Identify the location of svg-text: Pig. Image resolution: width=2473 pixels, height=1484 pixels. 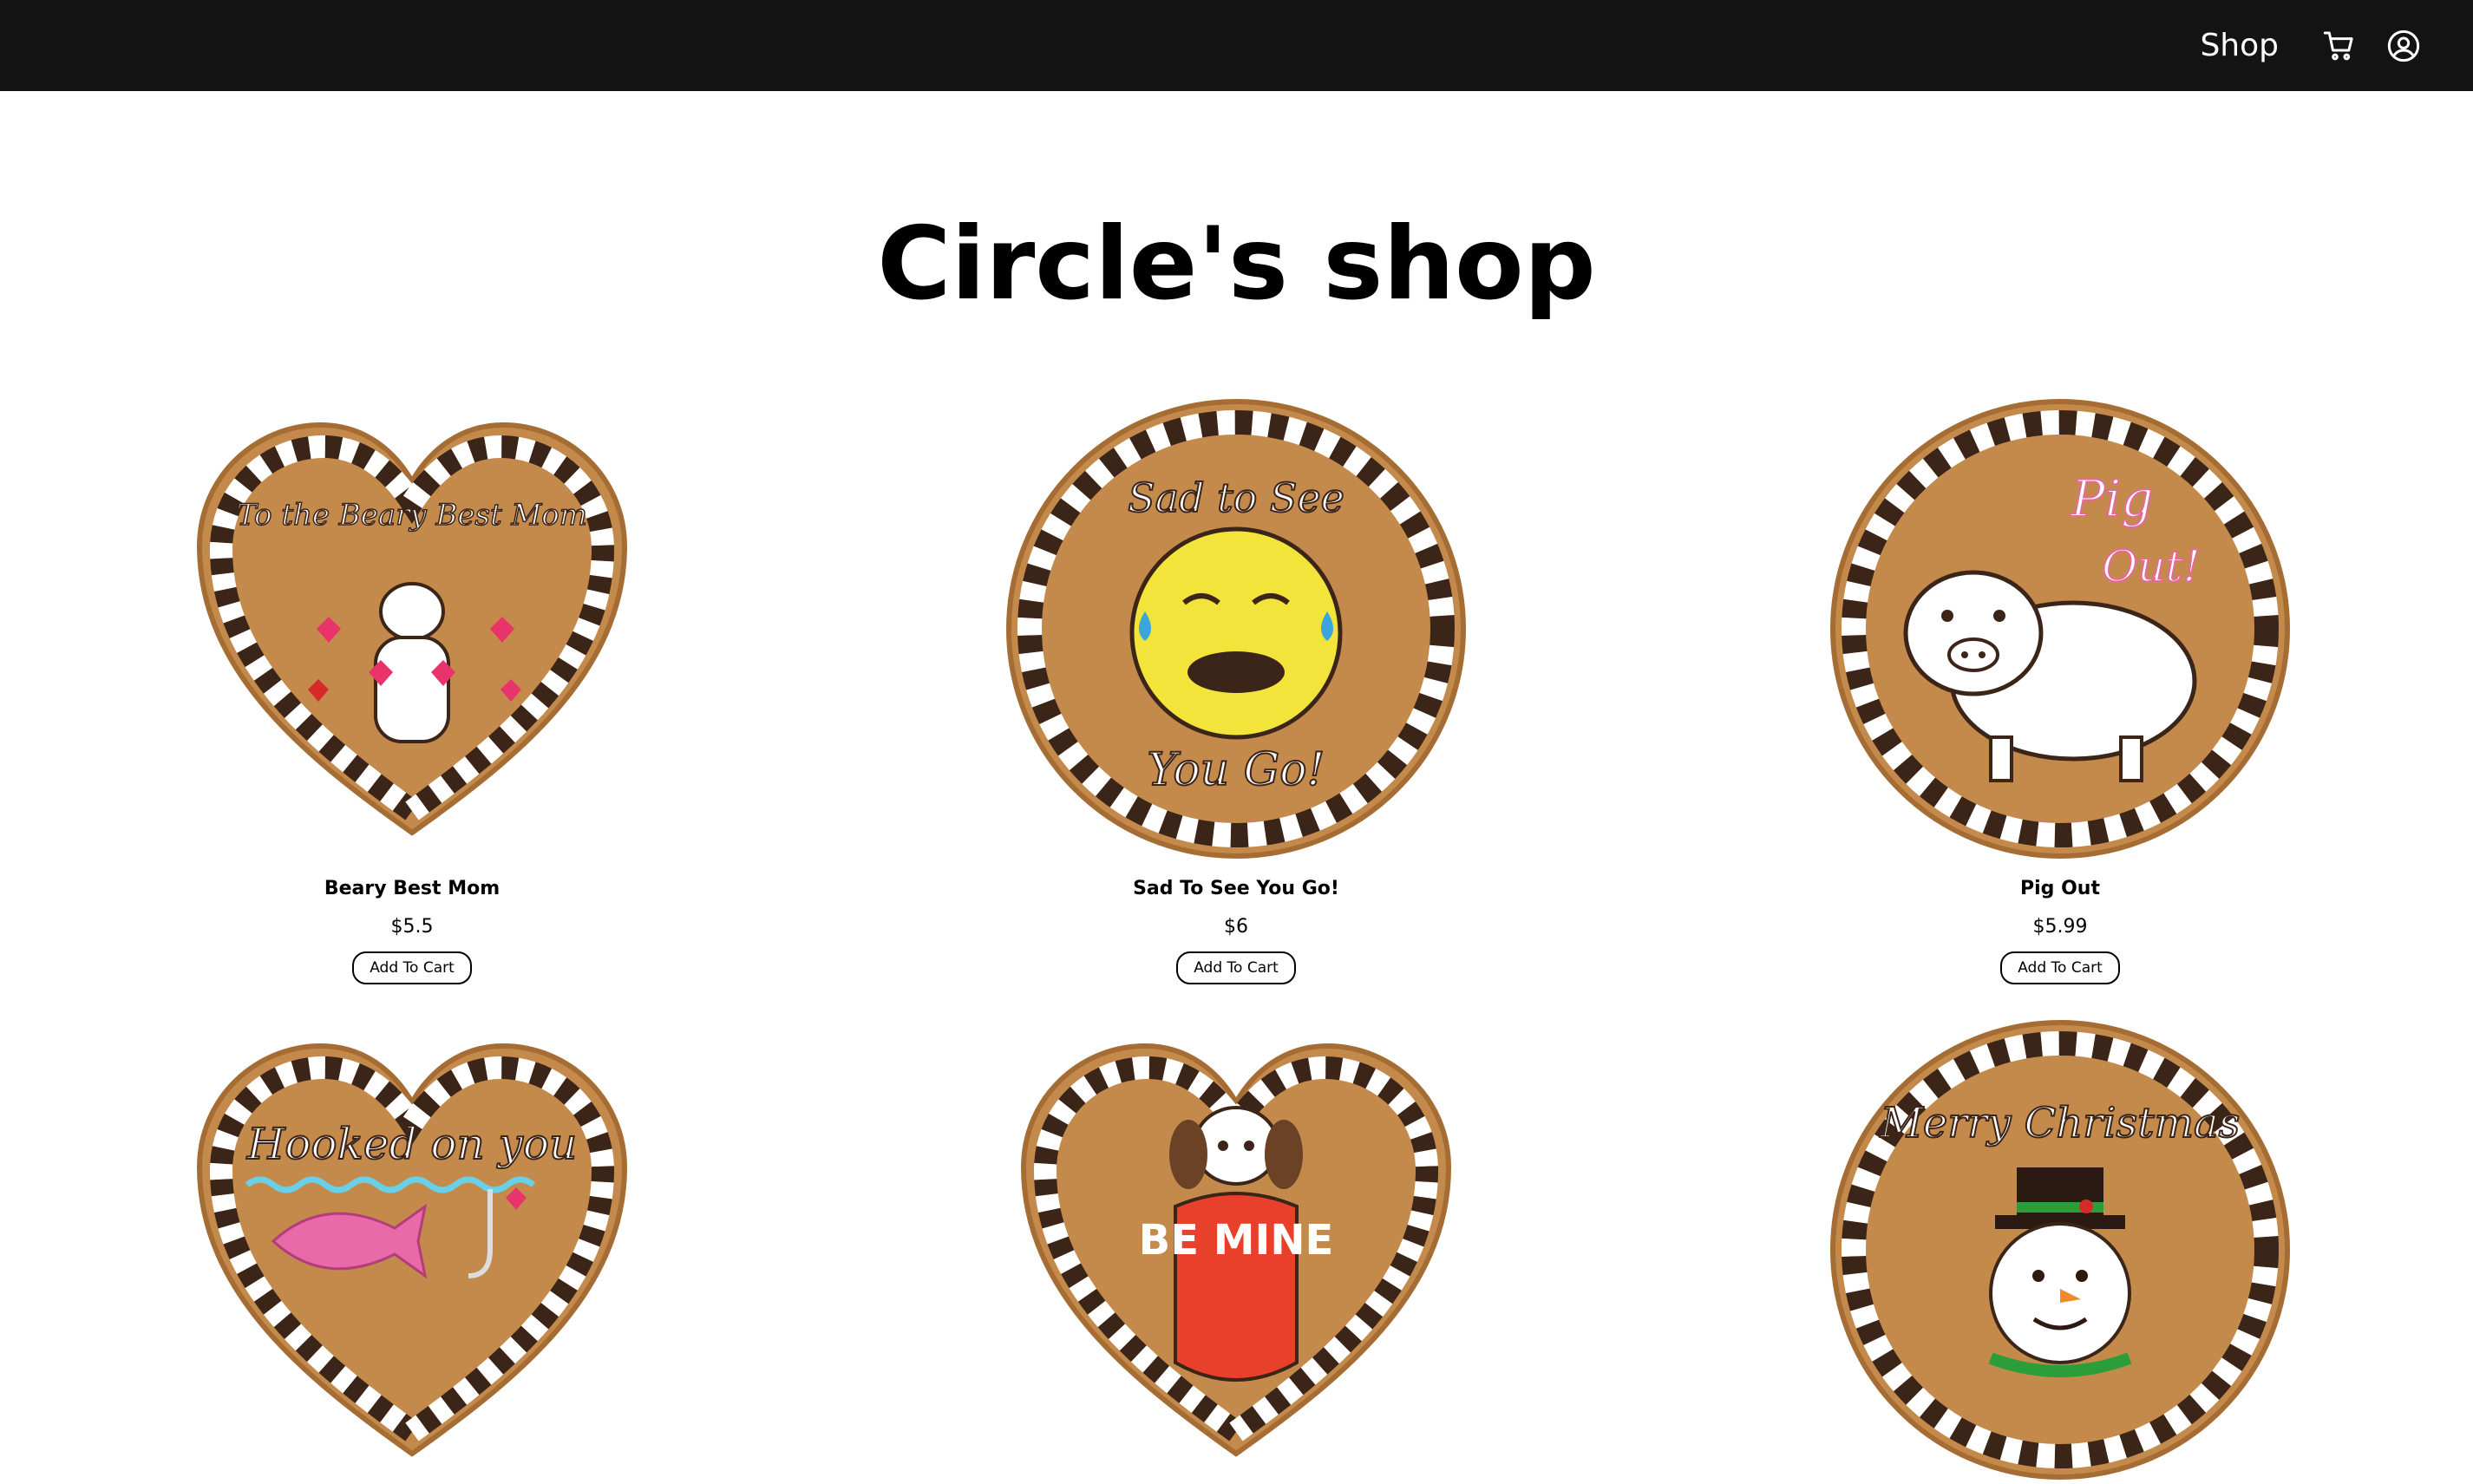
(2112, 499).